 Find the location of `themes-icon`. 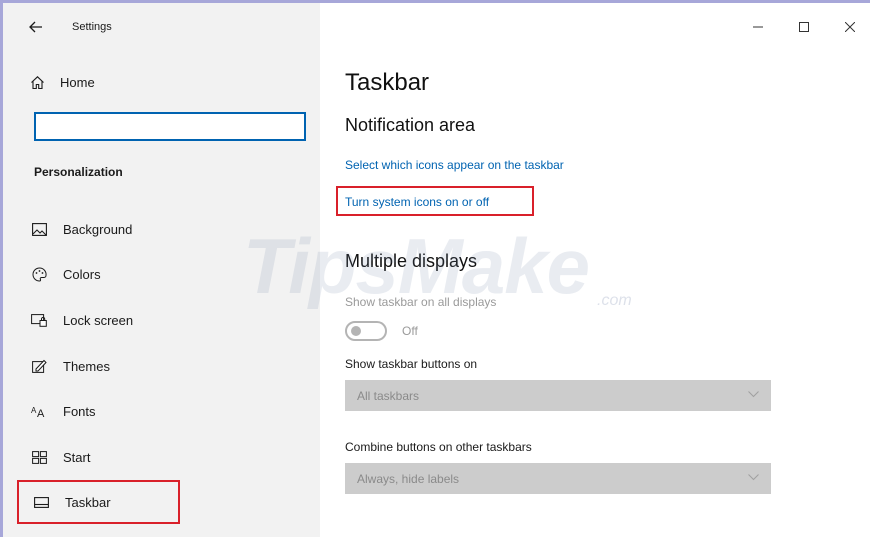

themes-icon is located at coordinates (39, 366).